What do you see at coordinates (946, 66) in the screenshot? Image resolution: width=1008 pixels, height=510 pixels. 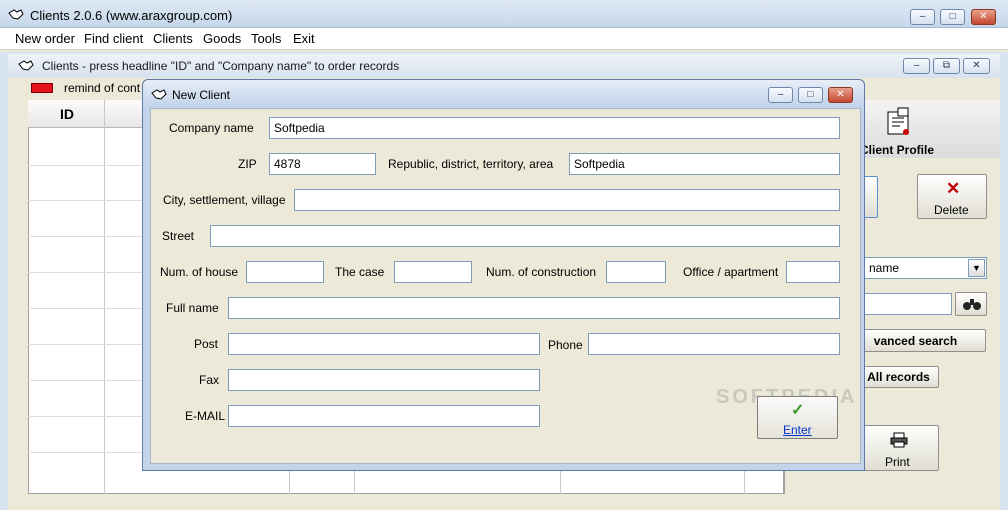 I see `child-restore-button: ⧉` at bounding box center [946, 66].